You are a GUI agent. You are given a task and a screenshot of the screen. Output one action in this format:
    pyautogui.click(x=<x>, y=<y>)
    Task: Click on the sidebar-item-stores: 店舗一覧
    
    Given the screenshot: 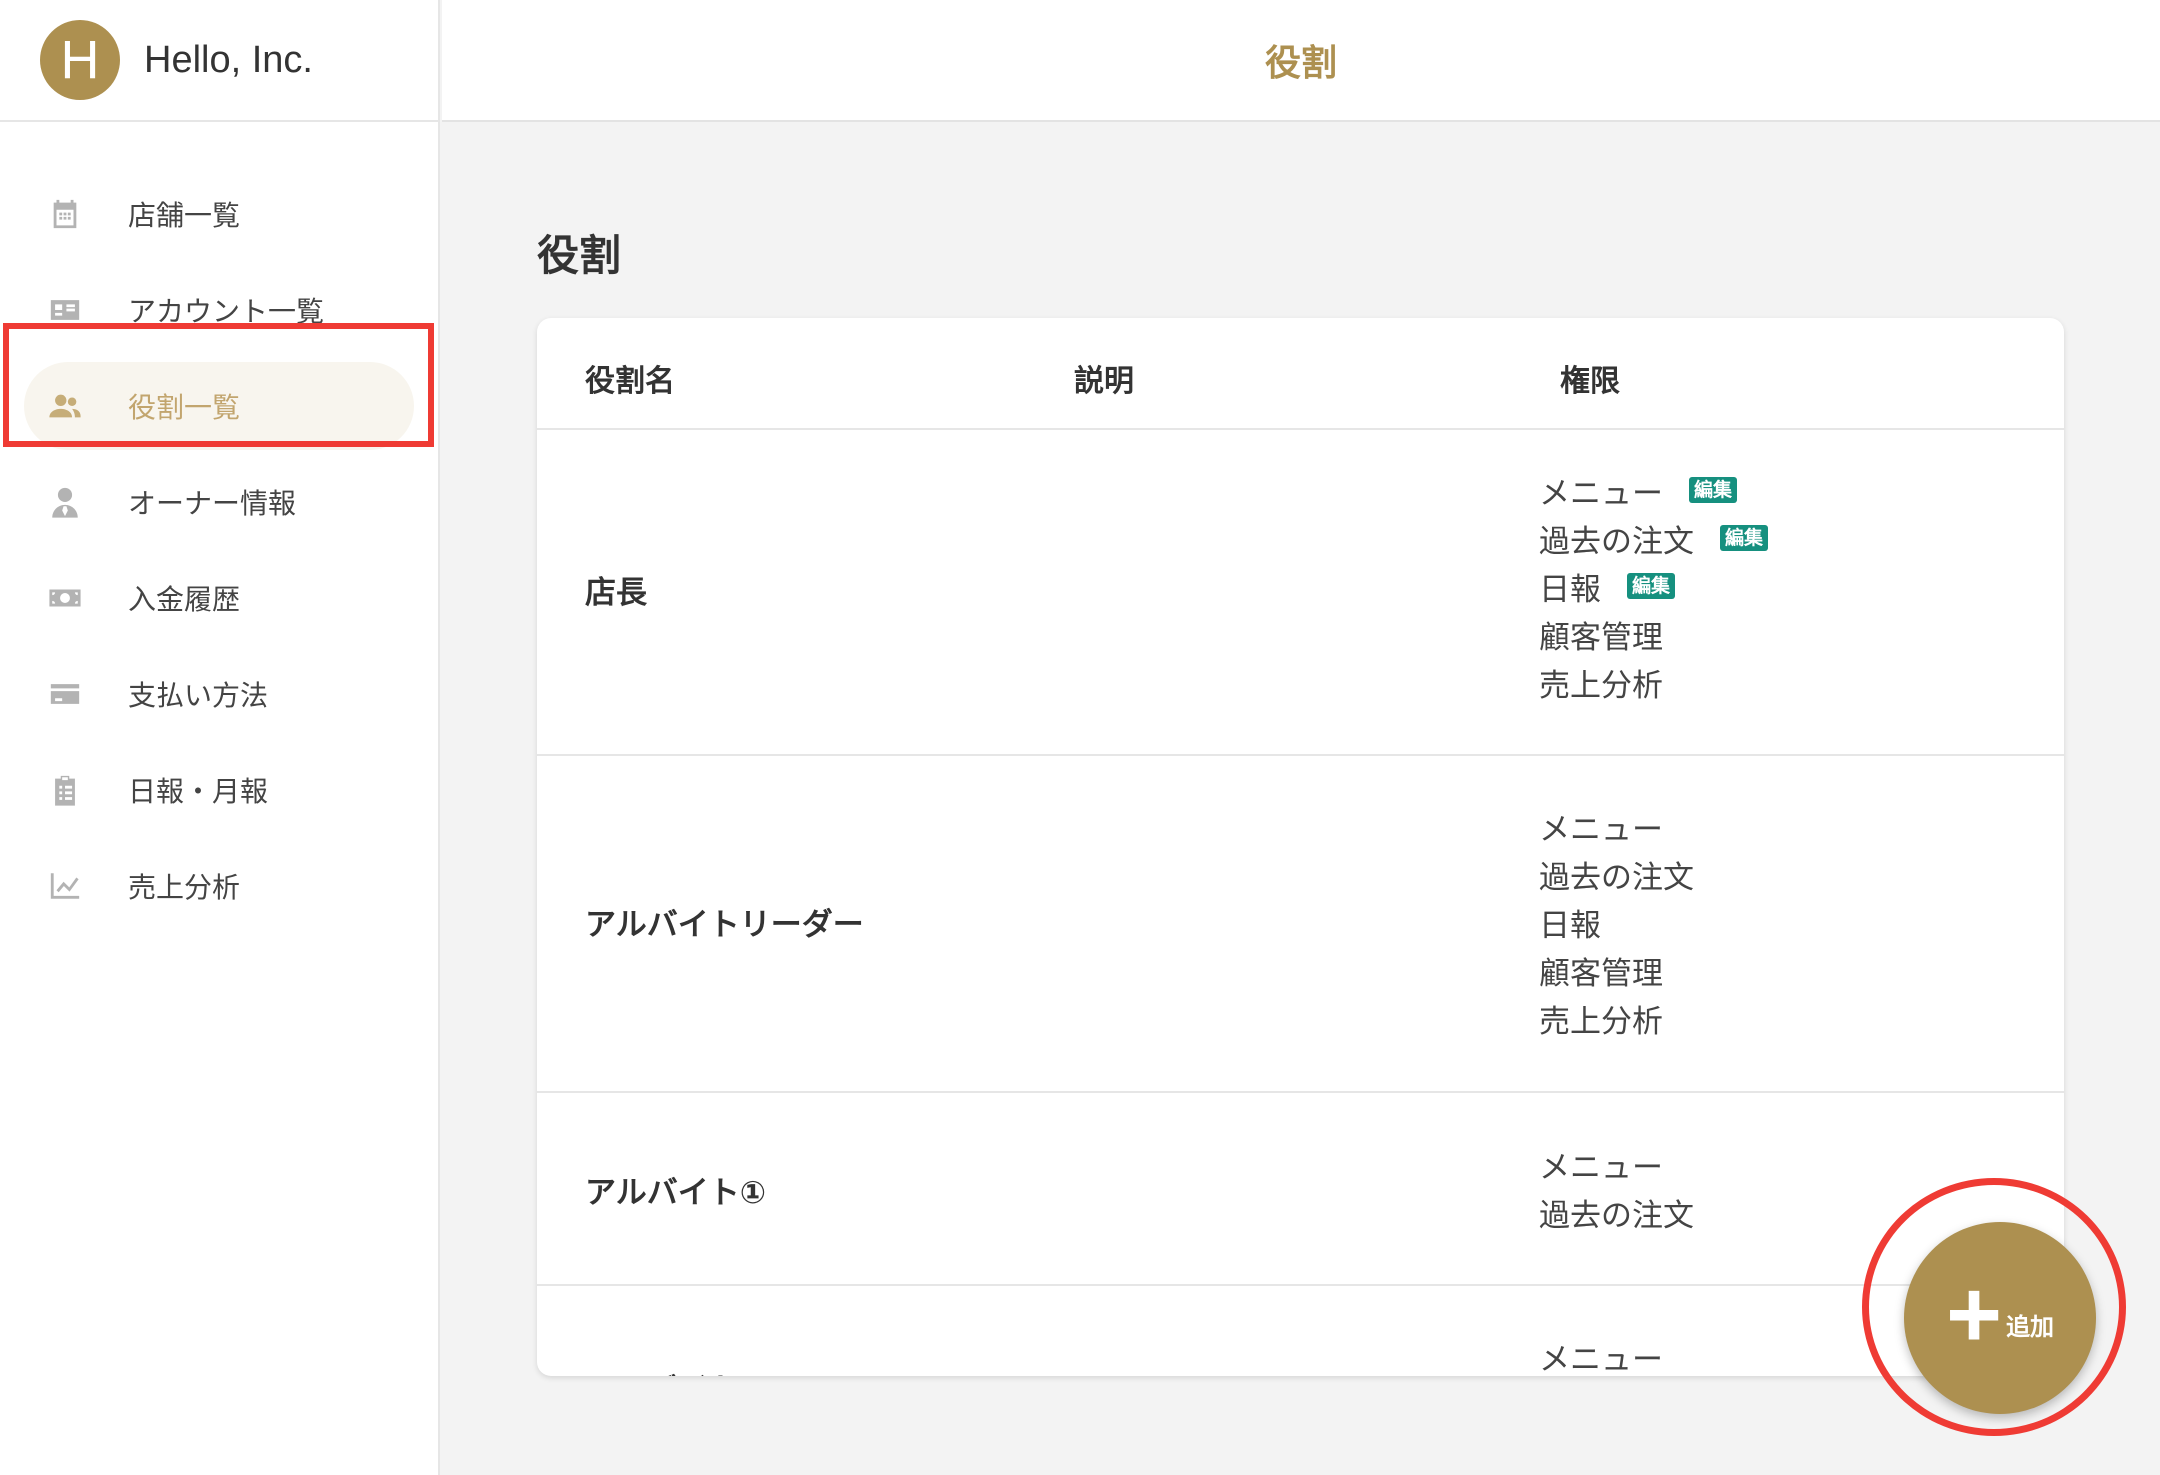 What is the action you would take?
    pyautogui.click(x=219, y=214)
    